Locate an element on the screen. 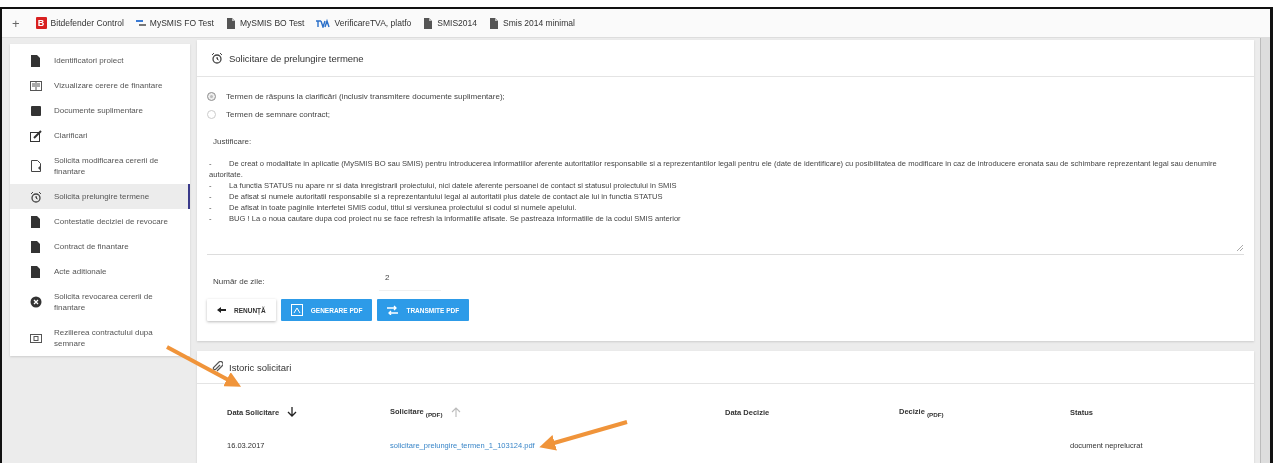 The height and width of the screenshot is (463, 1273). scrollbar is located at coordinates (1265, 250).